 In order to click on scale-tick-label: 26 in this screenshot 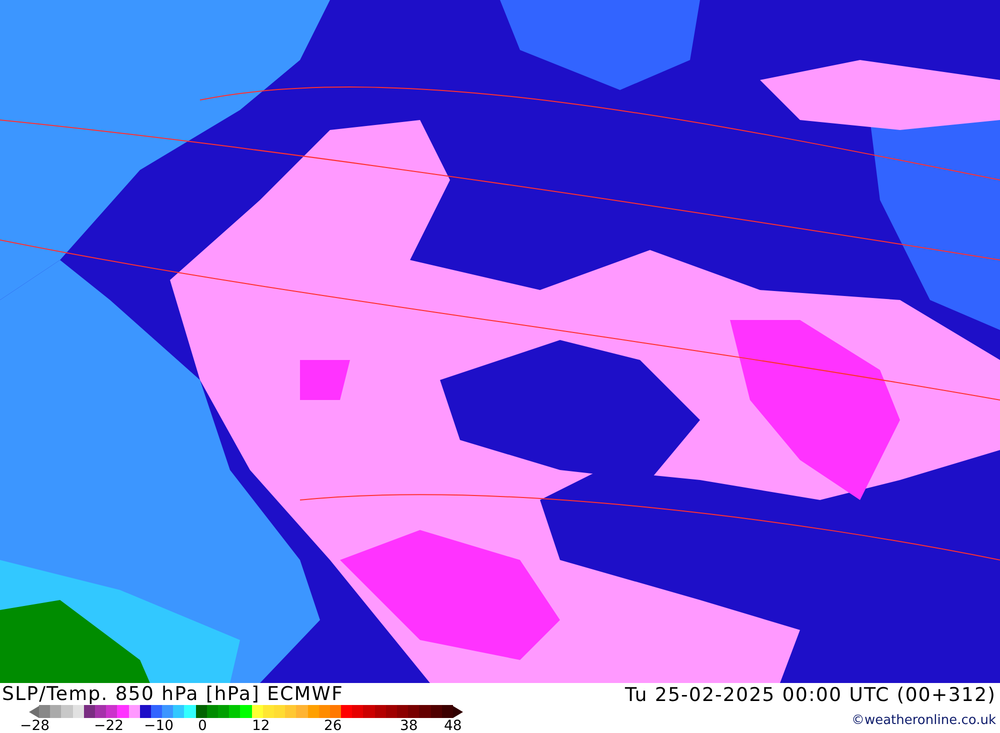, I will do `click(333, 725)`.